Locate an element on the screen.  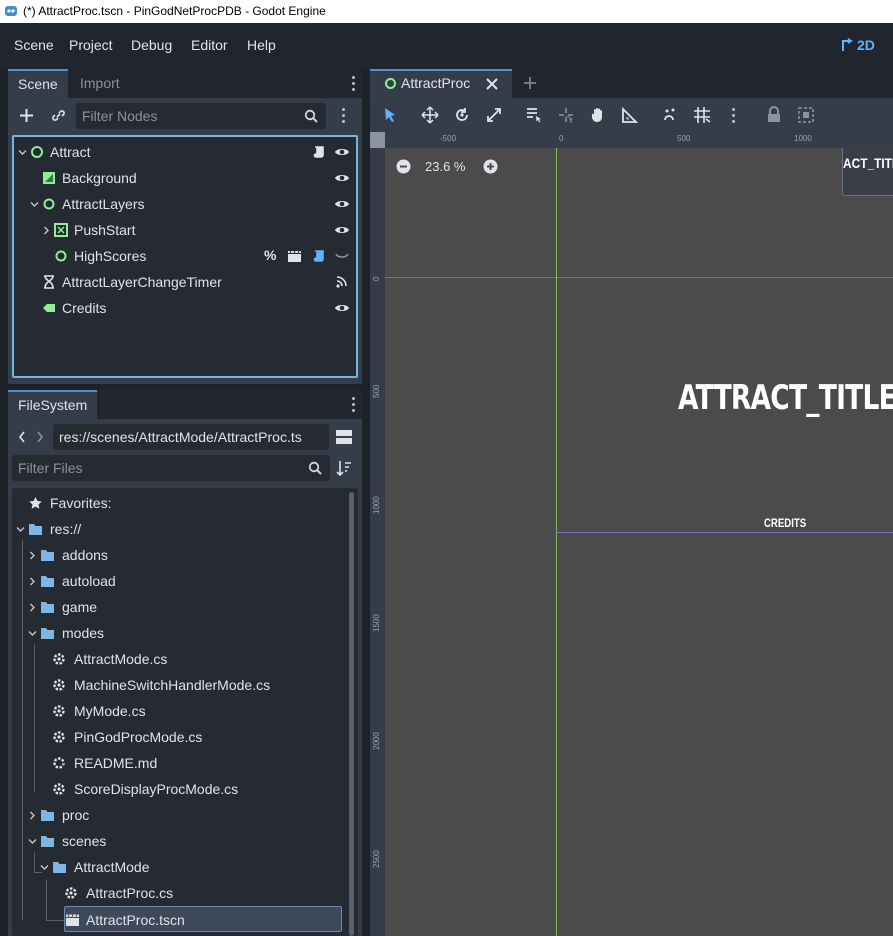
hidden-eye-icon is located at coordinates (342, 256).